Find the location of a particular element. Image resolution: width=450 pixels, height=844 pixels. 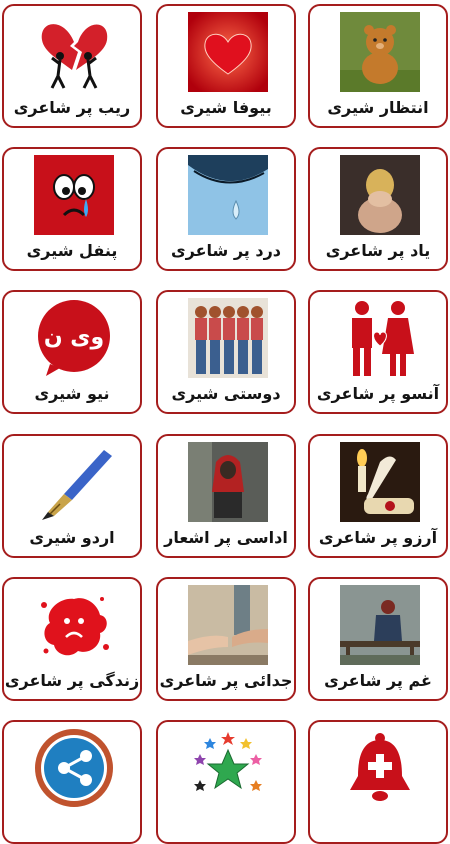

grid-item-new-shayari: وی ن نیو شیری is located at coordinates (72, 352).